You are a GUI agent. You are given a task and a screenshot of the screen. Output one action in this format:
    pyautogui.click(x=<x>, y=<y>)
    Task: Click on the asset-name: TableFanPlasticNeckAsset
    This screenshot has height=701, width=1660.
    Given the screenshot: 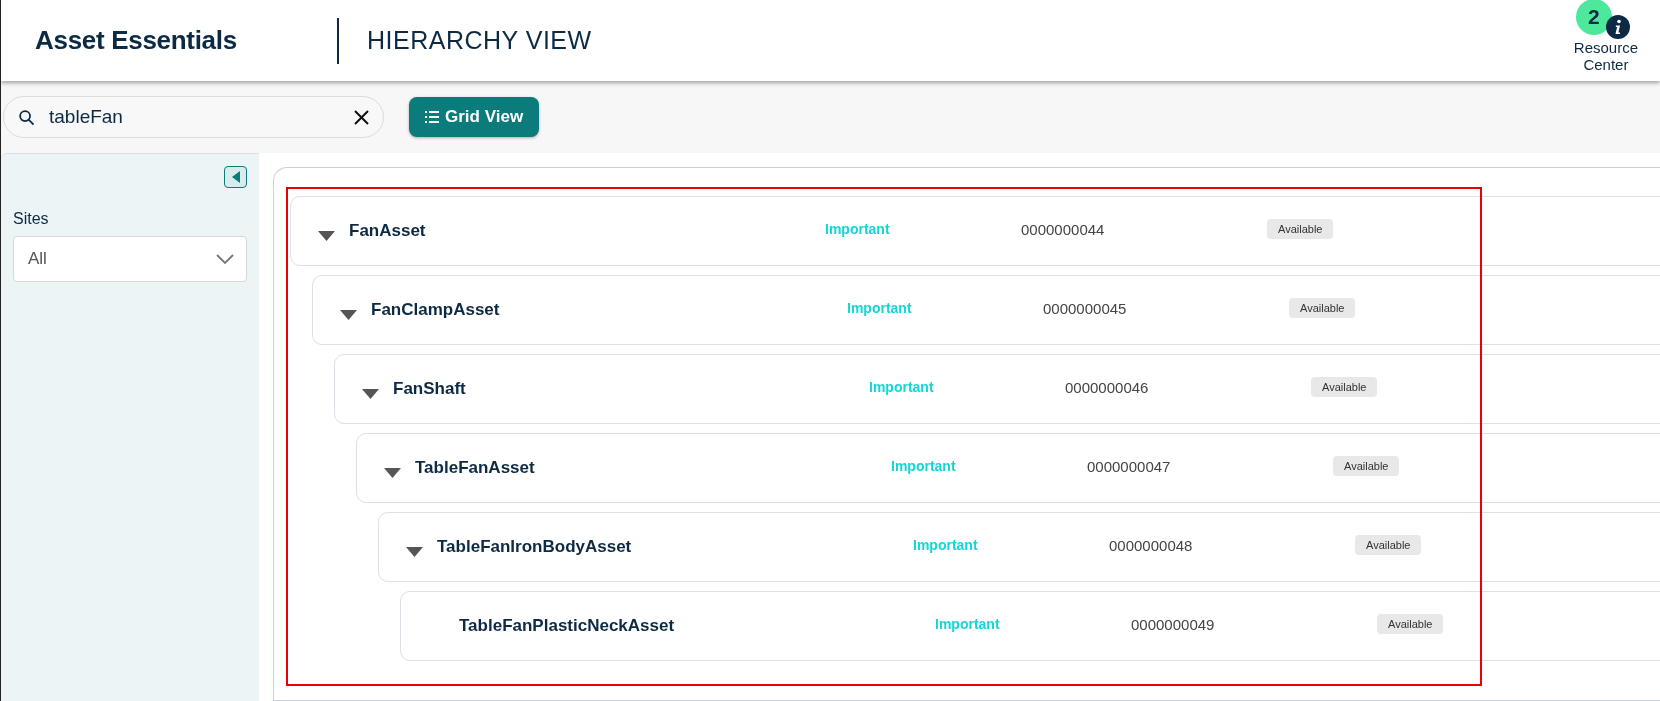 What is the action you would take?
    pyautogui.click(x=567, y=626)
    